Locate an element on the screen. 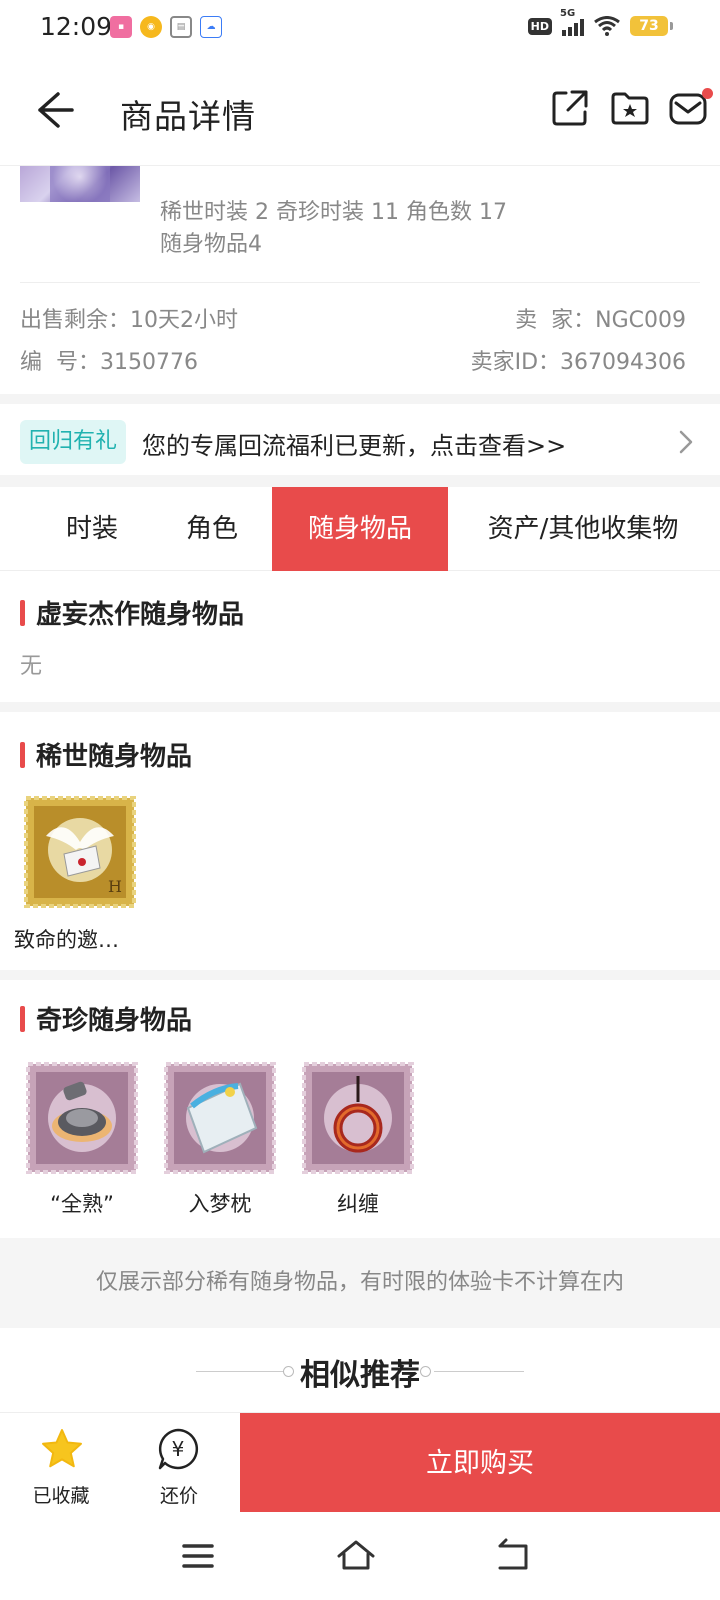  battery-level: 73 is located at coordinates (649, 26).